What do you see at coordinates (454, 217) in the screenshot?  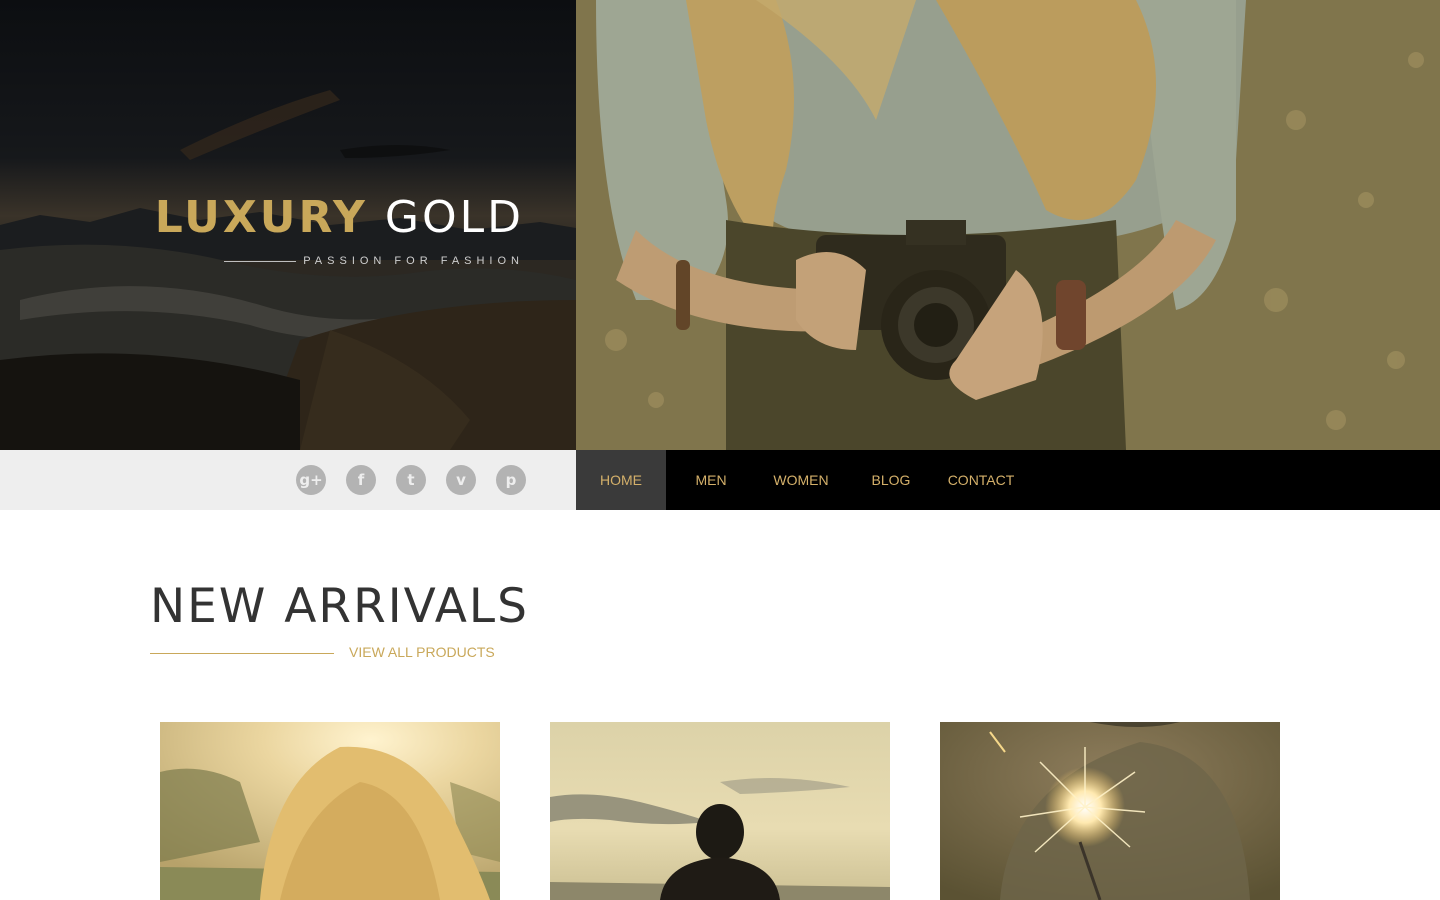 I see `brand-word-gold: GOLD` at bounding box center [454, 217].